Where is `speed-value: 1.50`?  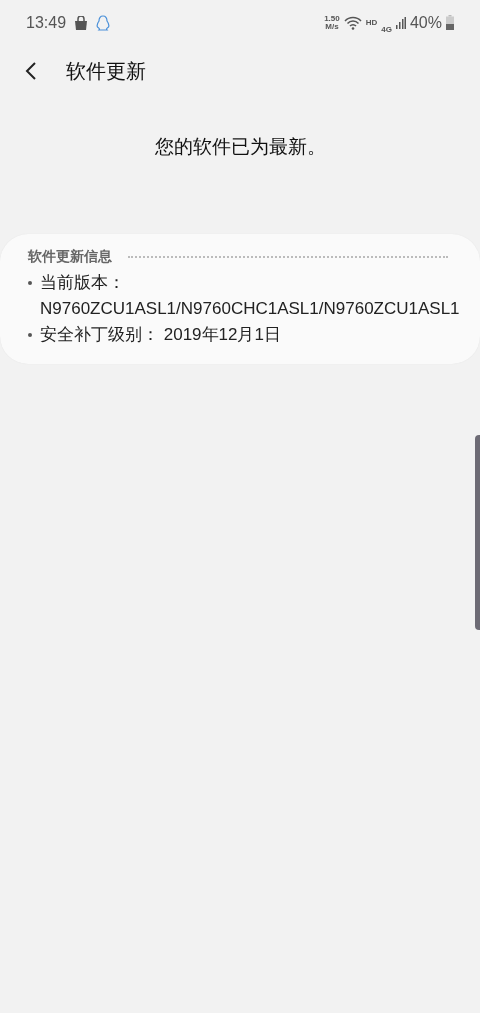 speed-value: 1.50 is located at coordinates (332, 18).